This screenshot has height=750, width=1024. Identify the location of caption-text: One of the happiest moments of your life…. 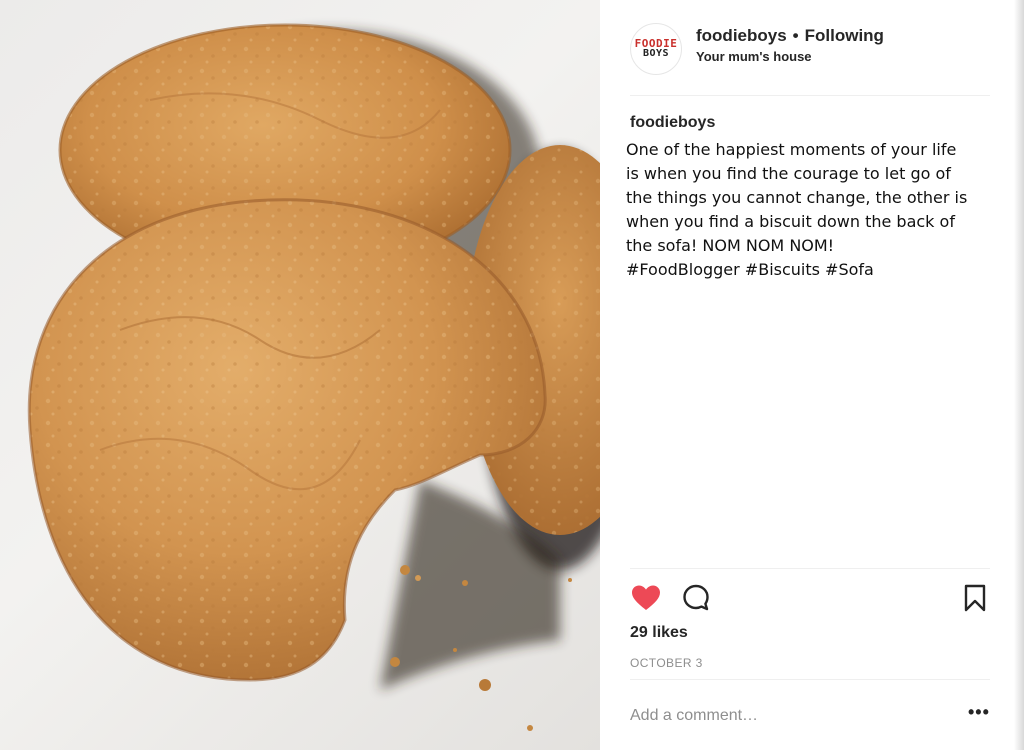
(797, 209).